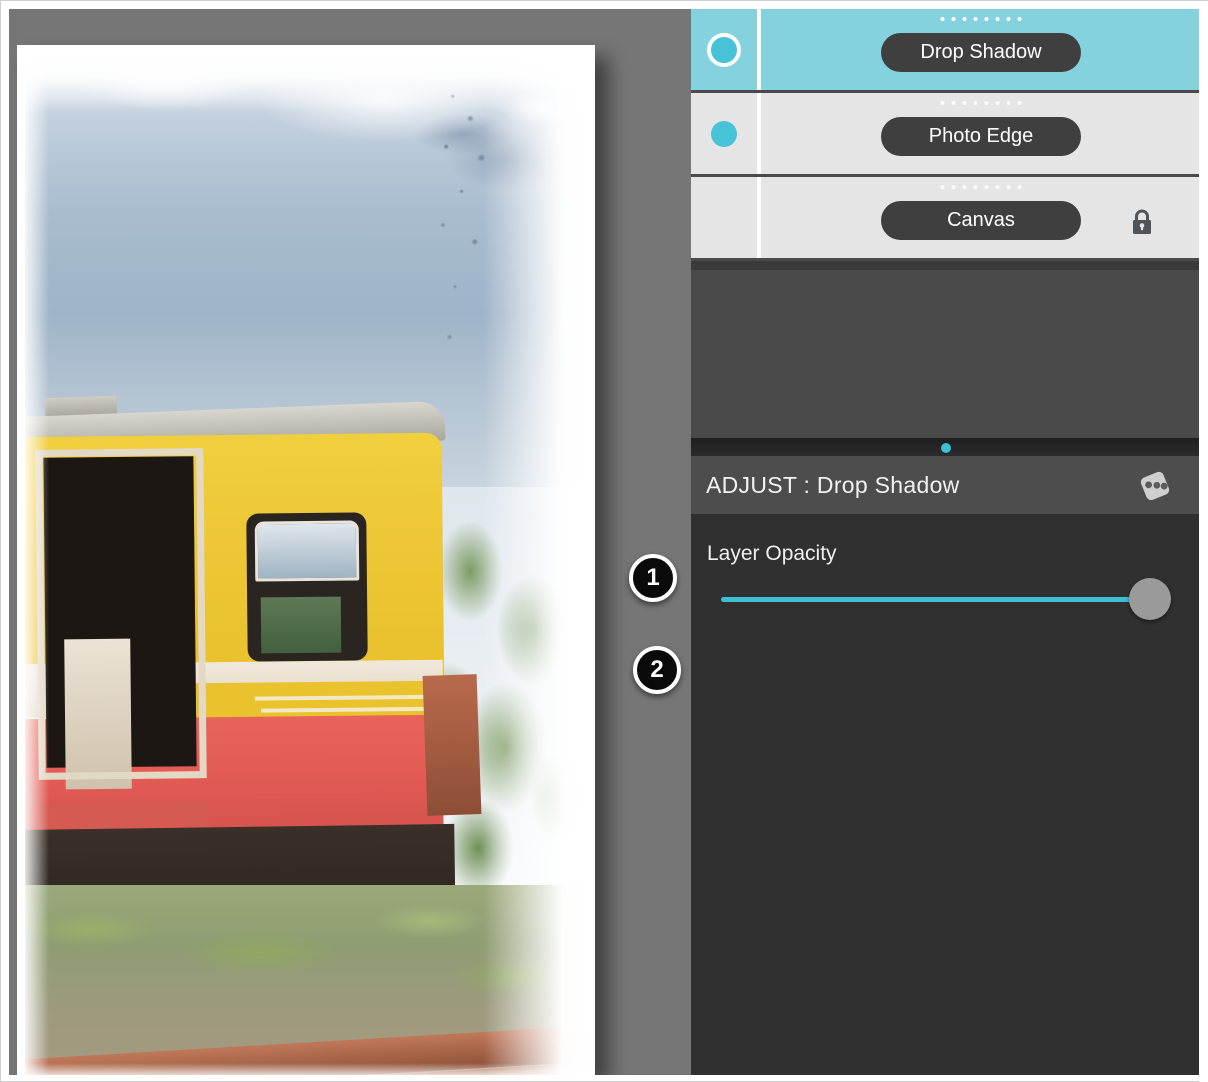 This screenshot has width=1208, height=1082. Describe the element at coordinates (1150, 599) in the screenshot. I see `slider-thumb` at that location.